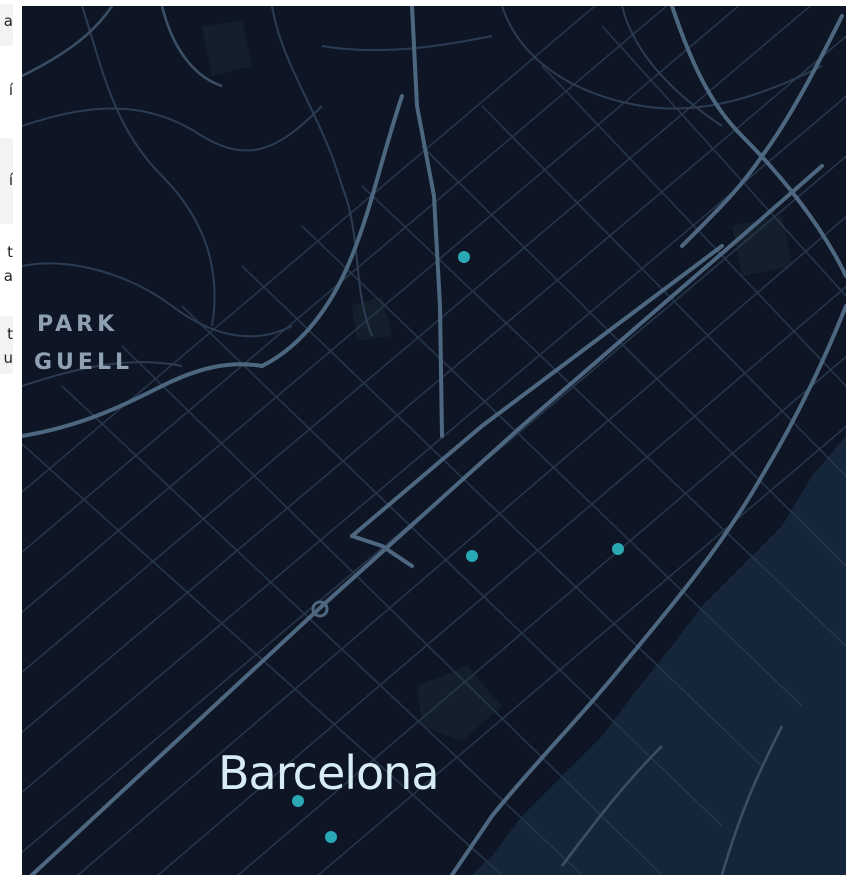  I want to click on sidebar-item-3-text: í, so click(10, 180).